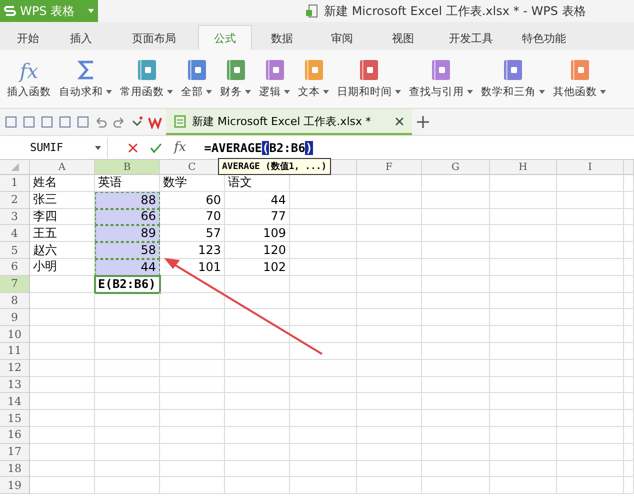 This screenshot has height=497, width=634. Describe the element at coordinates (29, 70) in the screenshot. I see `function-icon: fx` at that location.